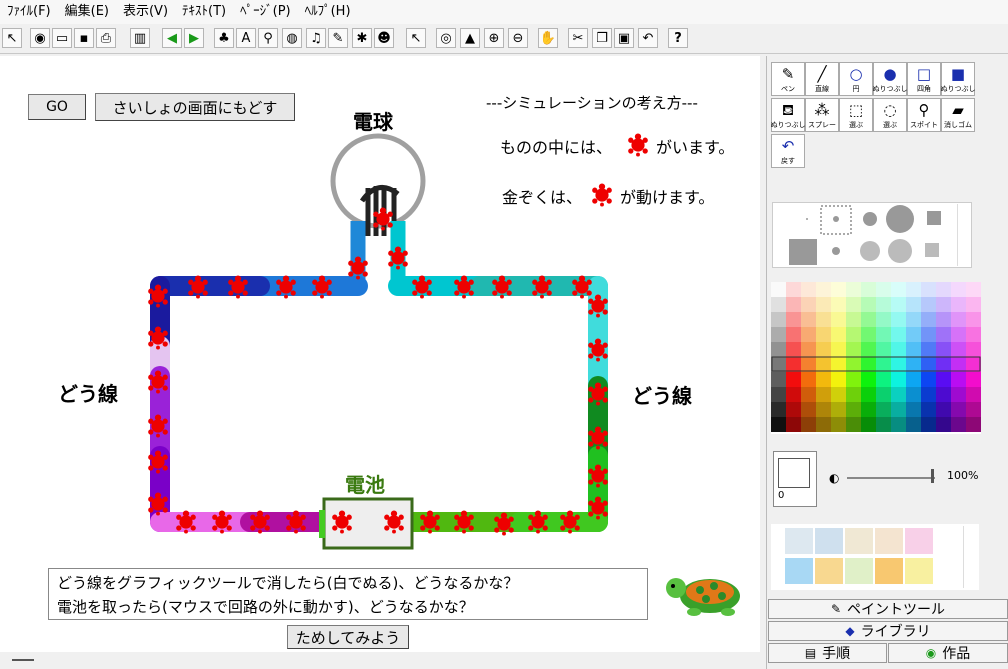  Describe the element at coordinates (891, 478) in the screenshot. I see `opacity-slider` at that location.